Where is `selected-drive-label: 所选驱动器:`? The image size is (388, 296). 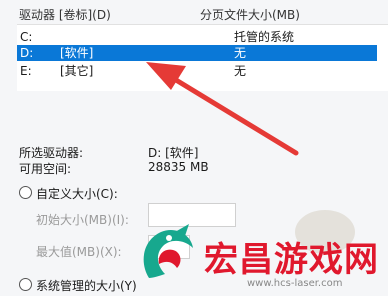
selected-drive-label: 所选驱动器: is located at coordinates (51, 153).